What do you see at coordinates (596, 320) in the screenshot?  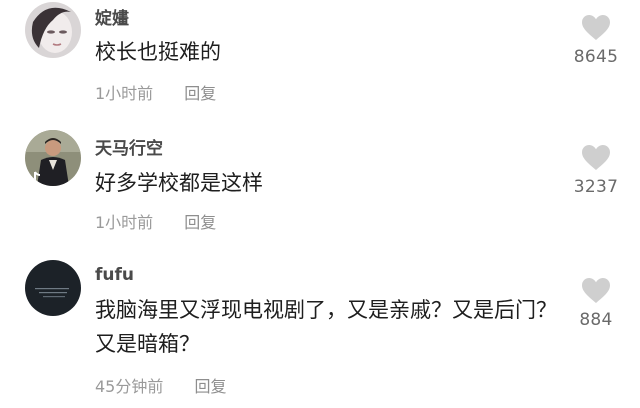 I see `like-count: 884` at bounding box center [596, 320].